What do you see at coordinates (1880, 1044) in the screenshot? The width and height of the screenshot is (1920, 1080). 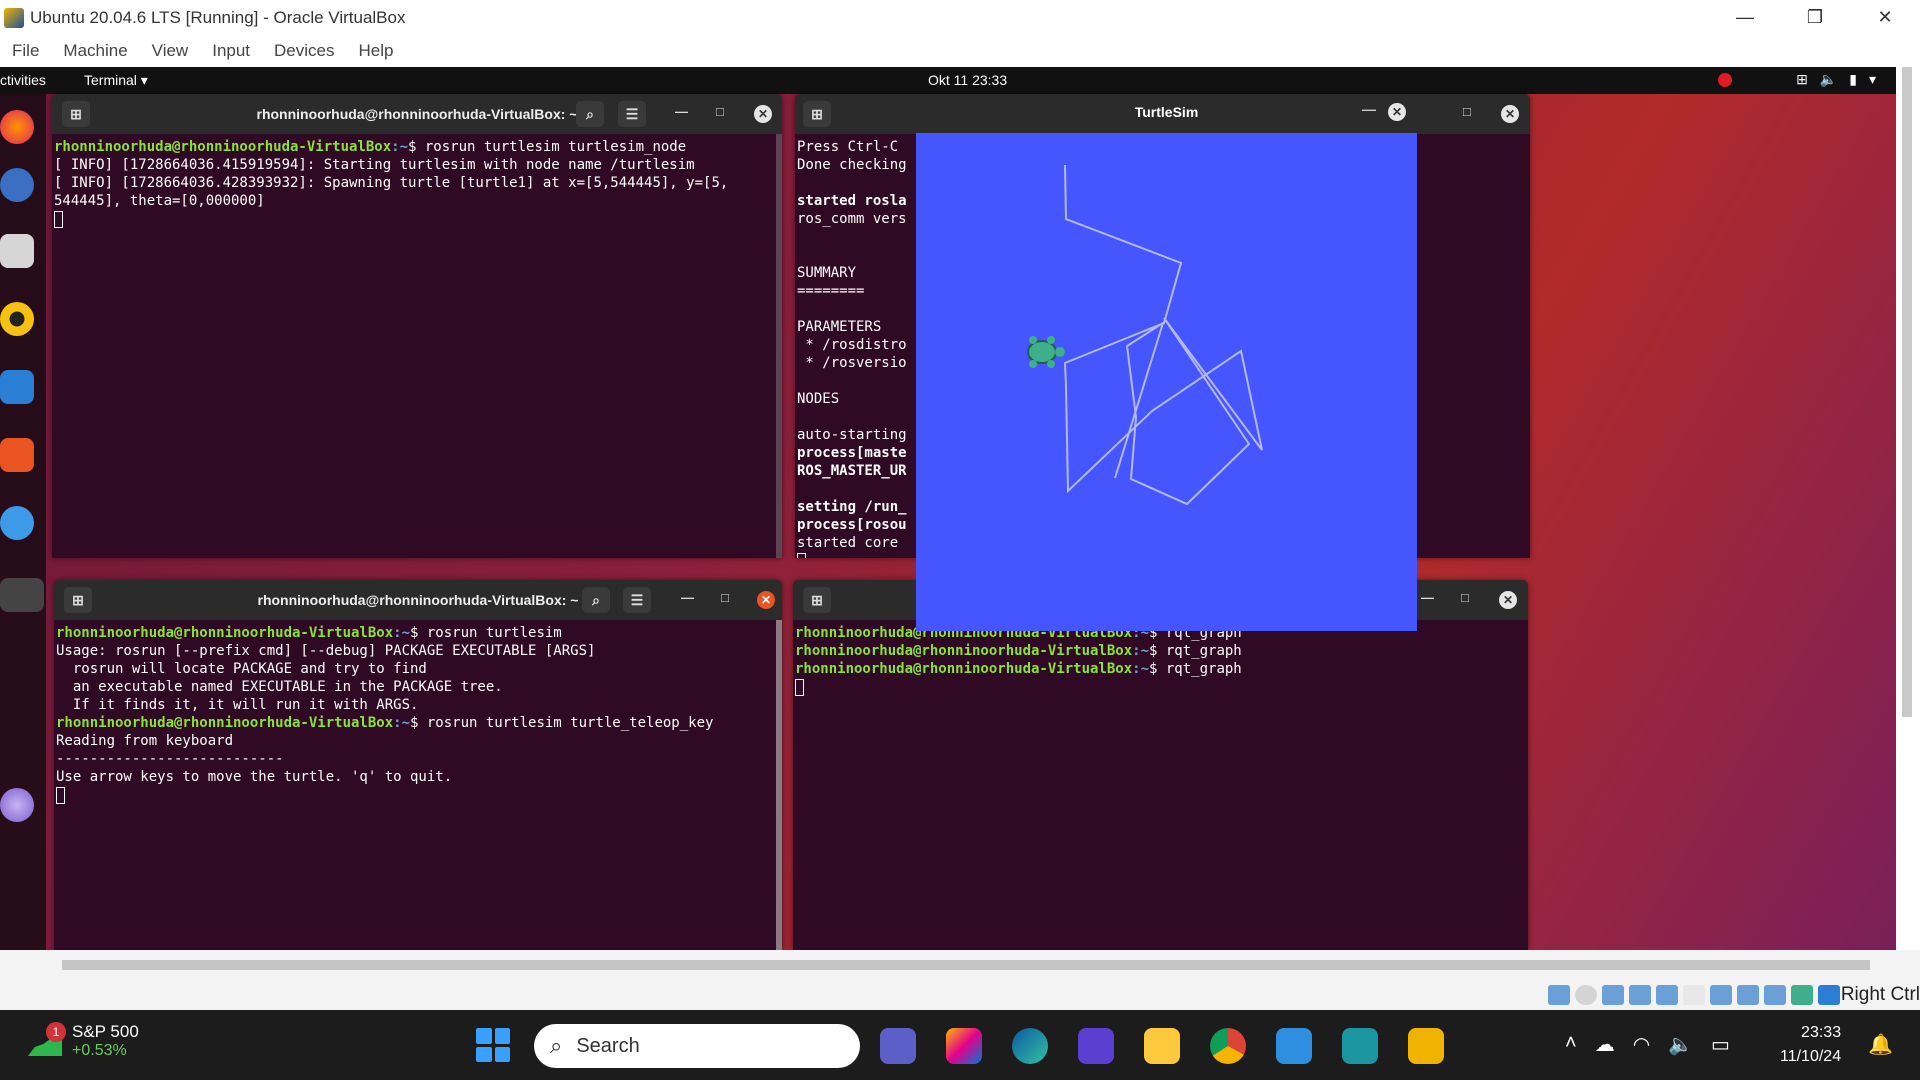 I see `bell-icon: 🔔` at bounding box center [1880, 1044].